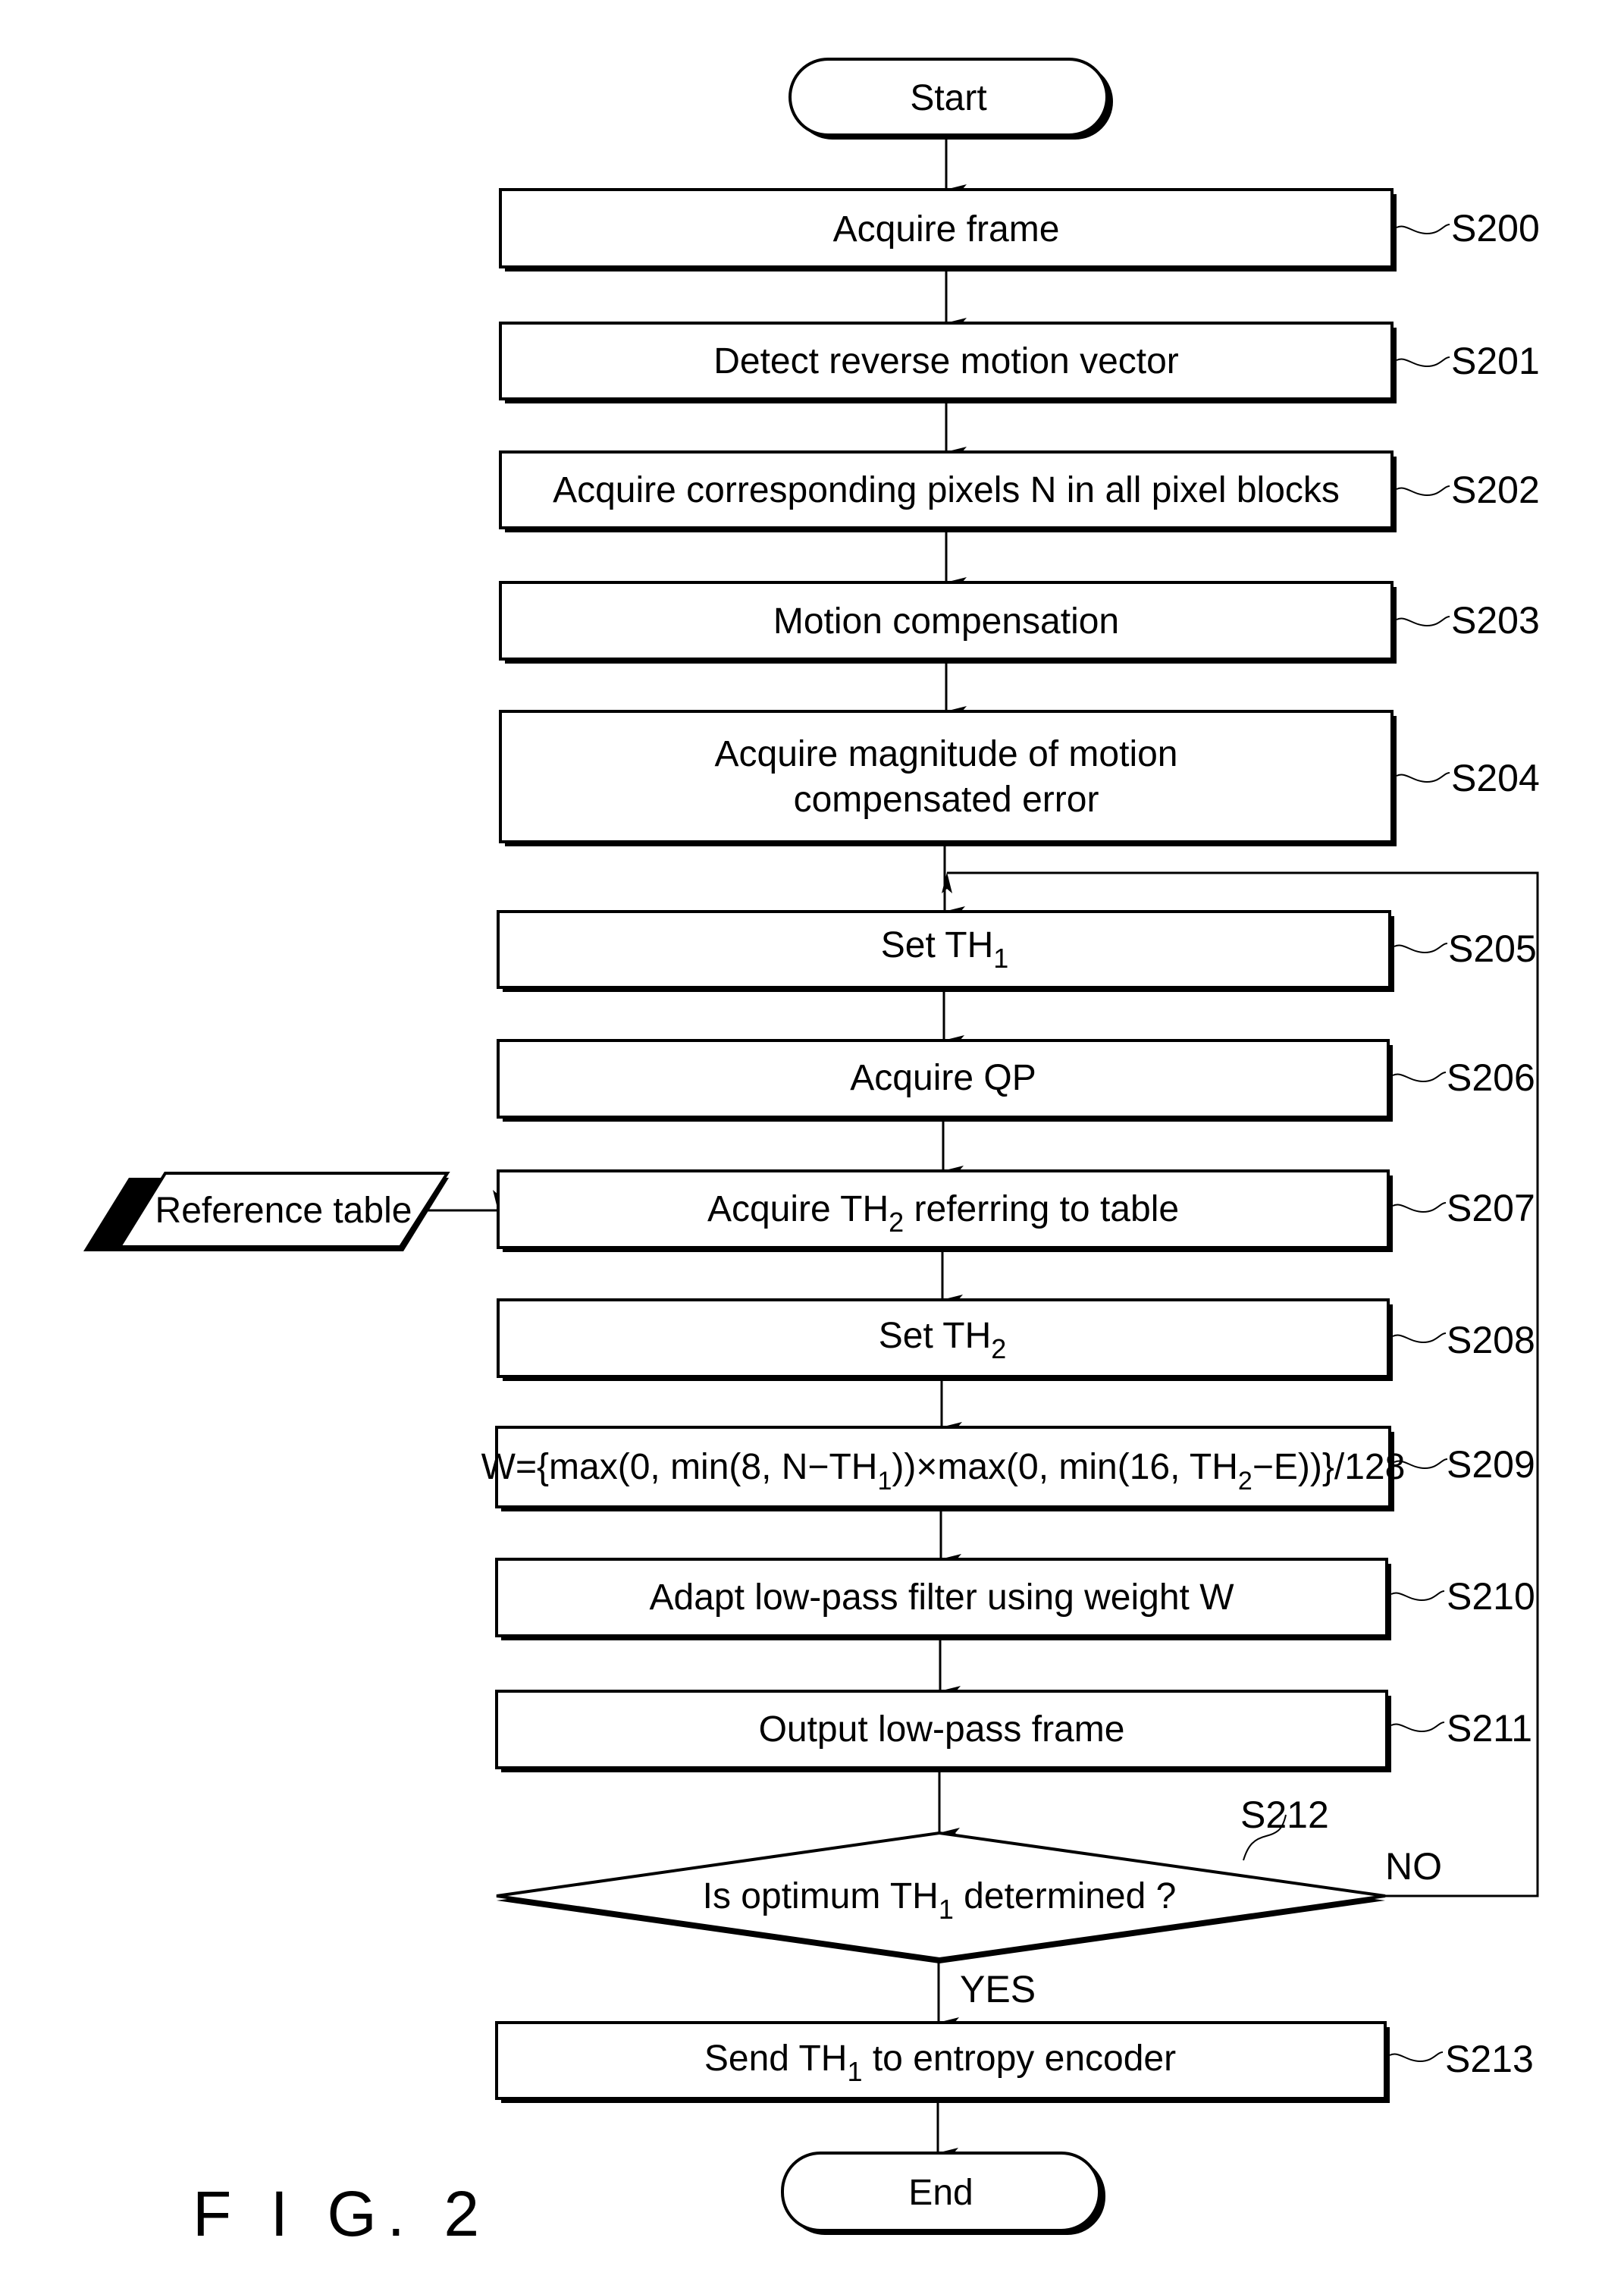 The width and height of the screenshot is (1624, 2285). What do you see at coordinates (945, 754) in the screenshot?
I see `step-s204-text-line1: Acquire magnitude of motion` at bounding box center [945, 754].